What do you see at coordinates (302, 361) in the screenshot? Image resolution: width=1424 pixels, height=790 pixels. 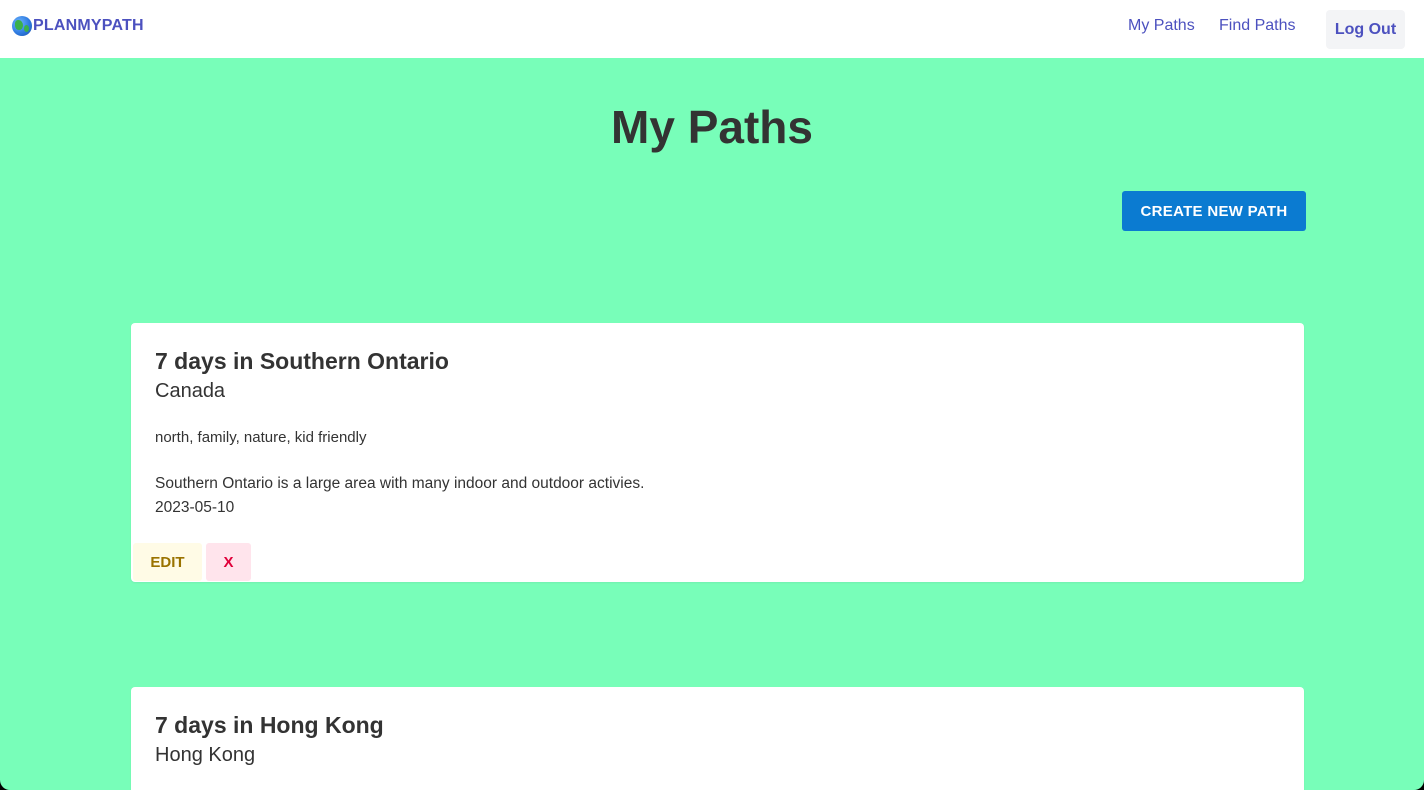 I see `path-title: 7 days in Southern Ontario` at bounding box center [302, 361].